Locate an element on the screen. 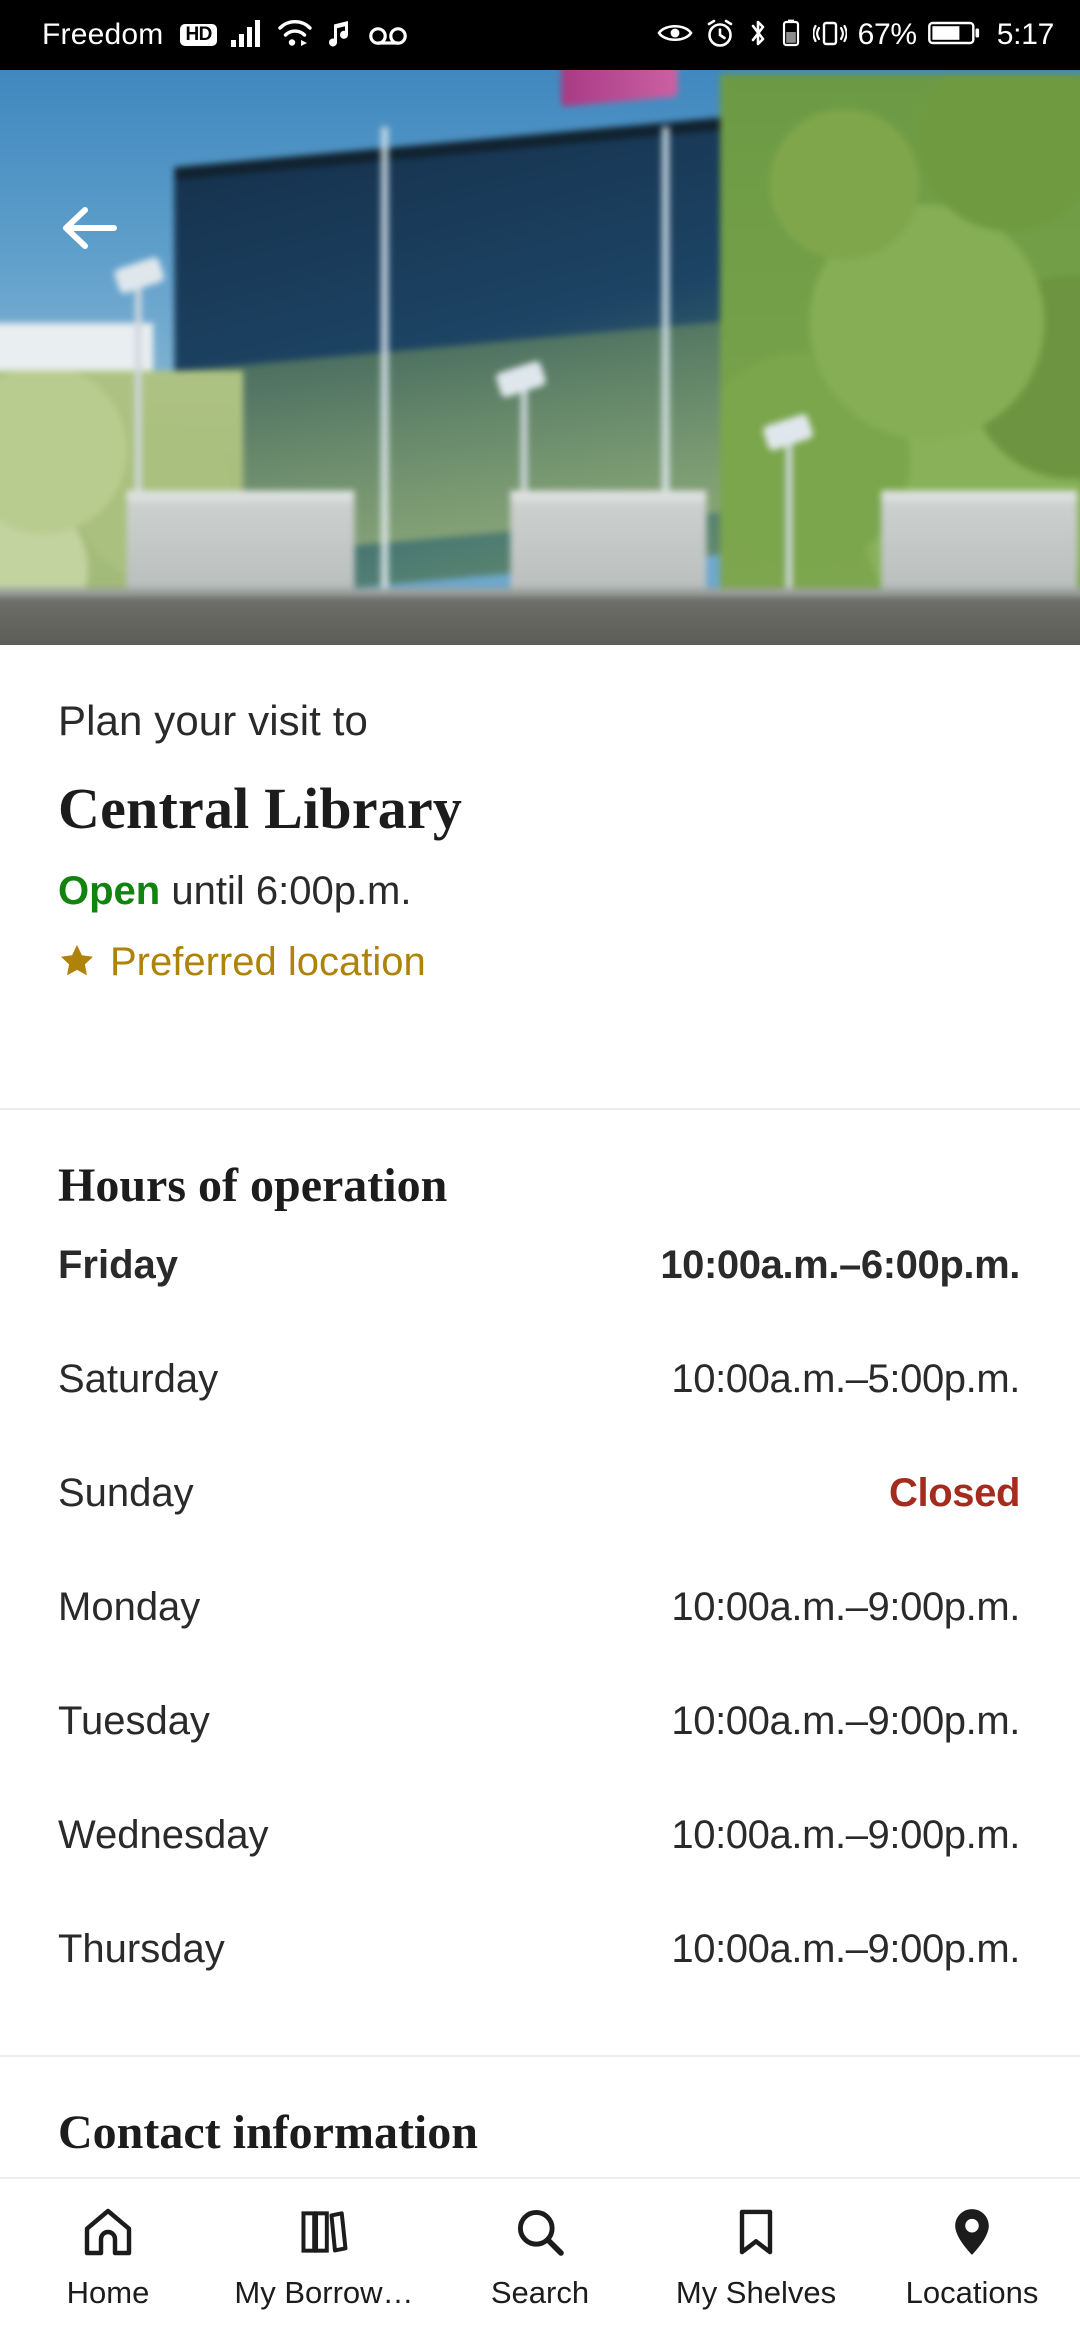  carrier-label: Freedom is located at coordinates (103, 34).